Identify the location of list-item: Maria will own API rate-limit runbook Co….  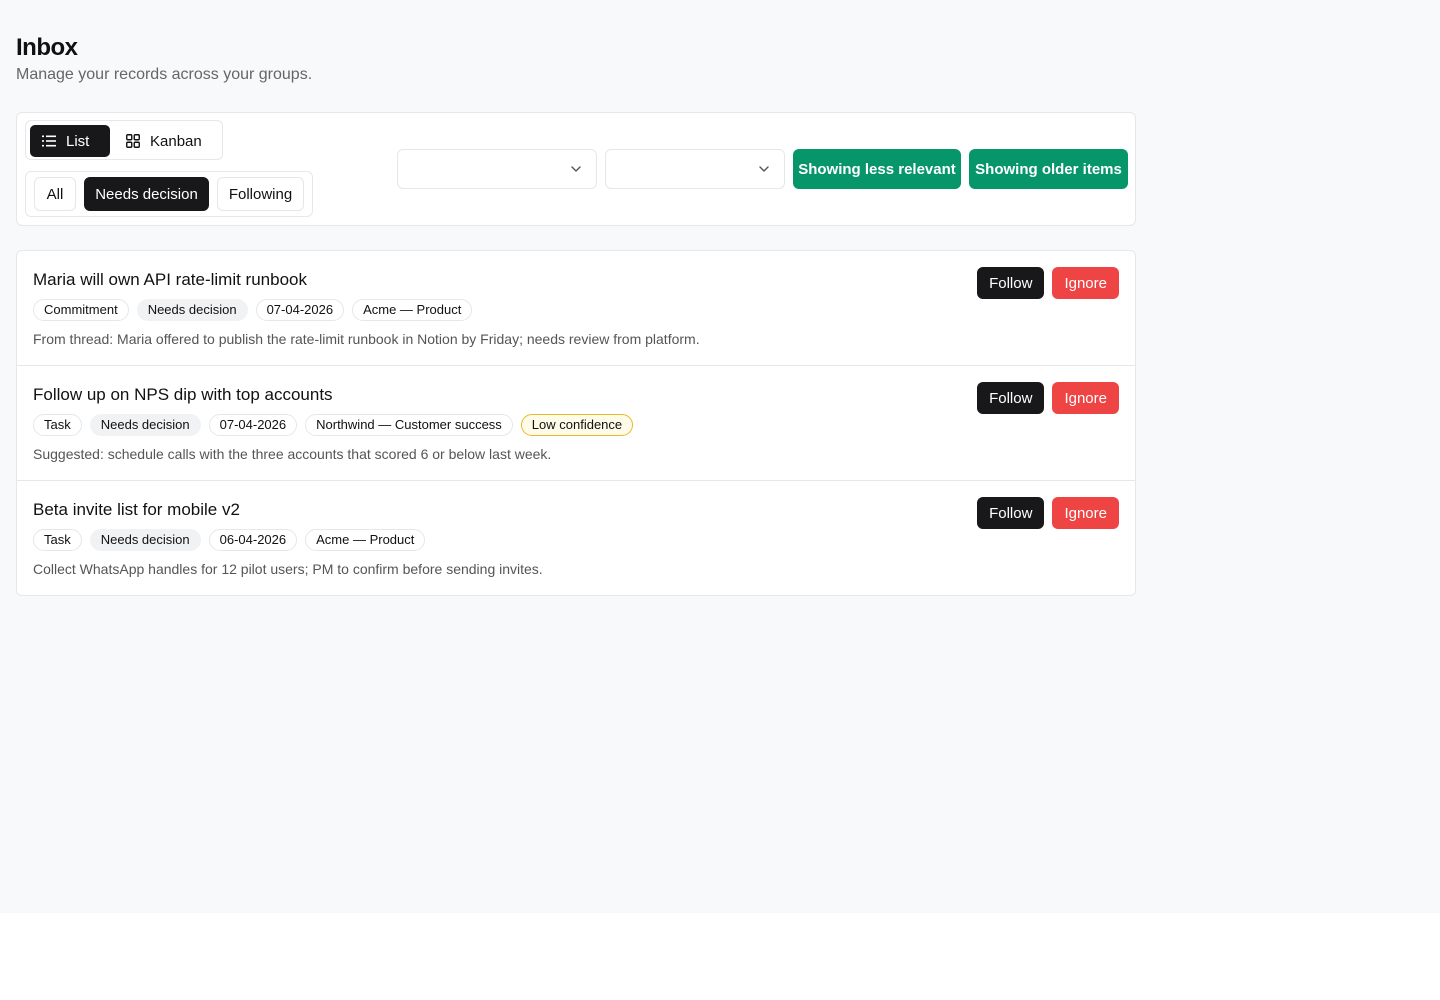
(576, 308).